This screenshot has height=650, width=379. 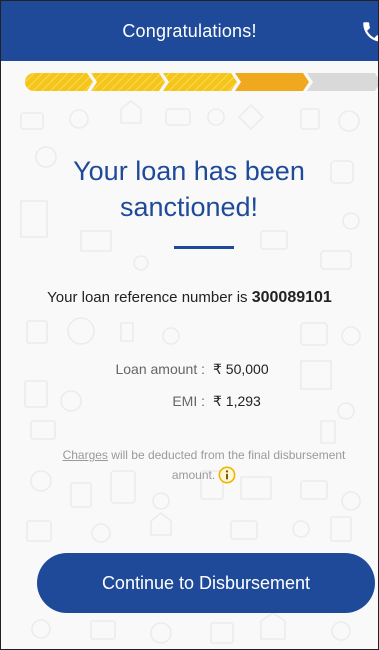 What do you see at coordinates (291, 297) in the screenshot?
I see `loan-reference-number: 300089101` at bounding box center [291, 297].